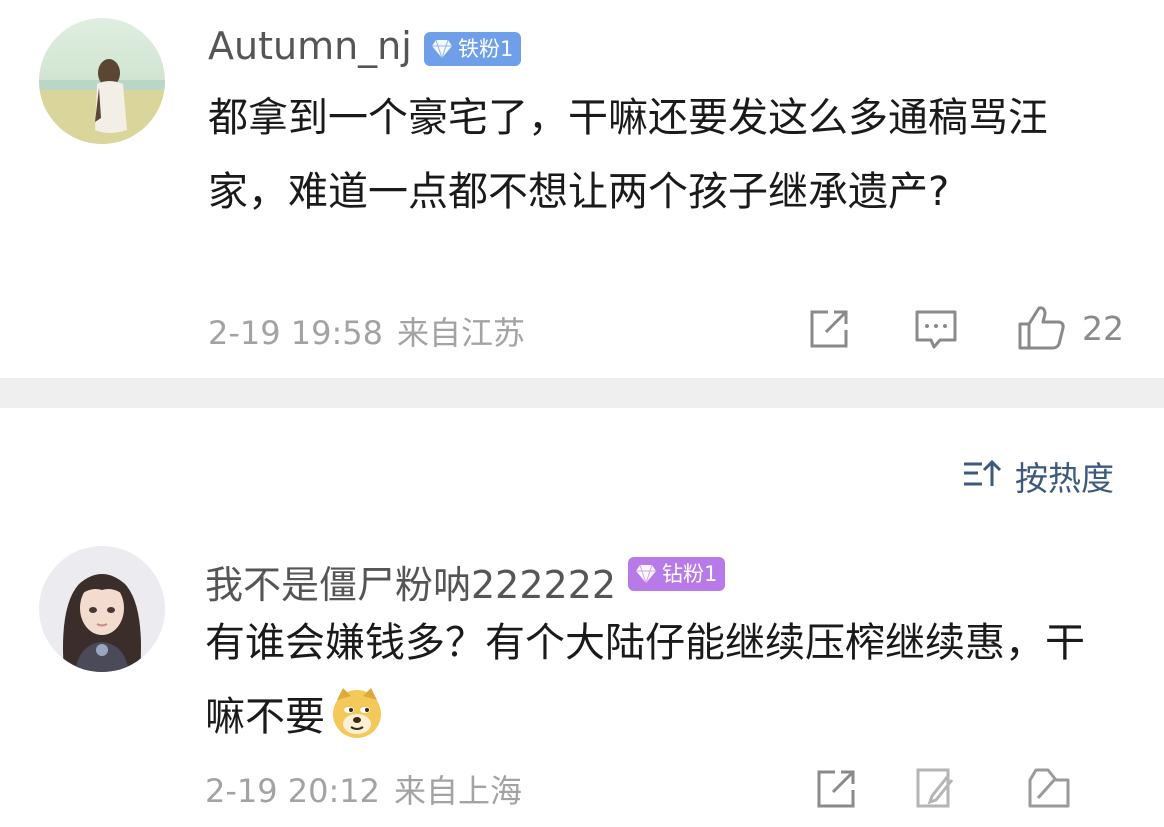 This screenshot has width=1164, height=827. I want to click on comment-meta: 2-19 20:12 来自上海, so click(363, 789).